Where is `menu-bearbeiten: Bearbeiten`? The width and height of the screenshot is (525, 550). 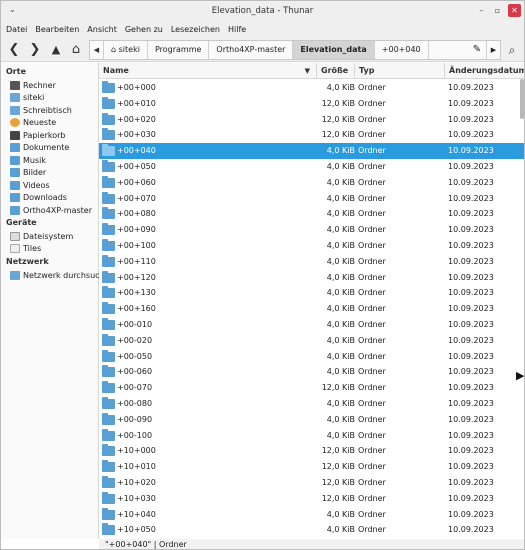
menu-bearbeiten: Bearbeiten is located at coordinates (57, 29).